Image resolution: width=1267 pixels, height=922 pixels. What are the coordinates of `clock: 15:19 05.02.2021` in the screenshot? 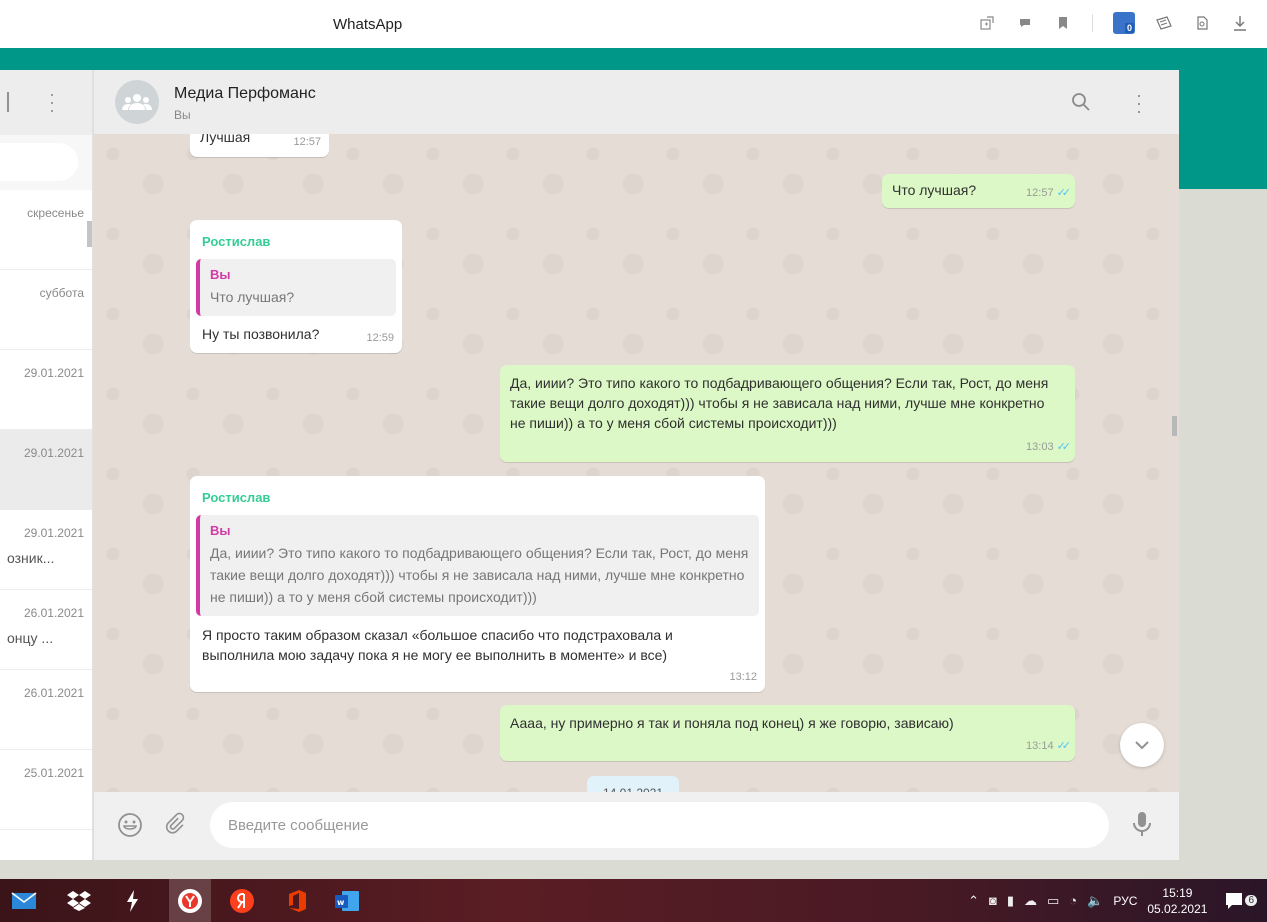 It's located at (1177, 901).